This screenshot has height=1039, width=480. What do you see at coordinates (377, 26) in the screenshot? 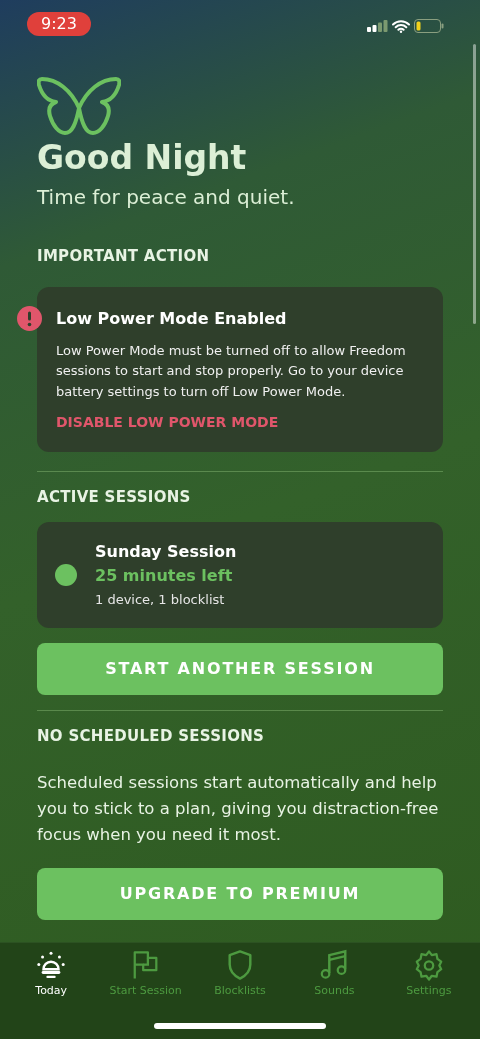
I see `signal-icon` at bounding box center [377, 26].